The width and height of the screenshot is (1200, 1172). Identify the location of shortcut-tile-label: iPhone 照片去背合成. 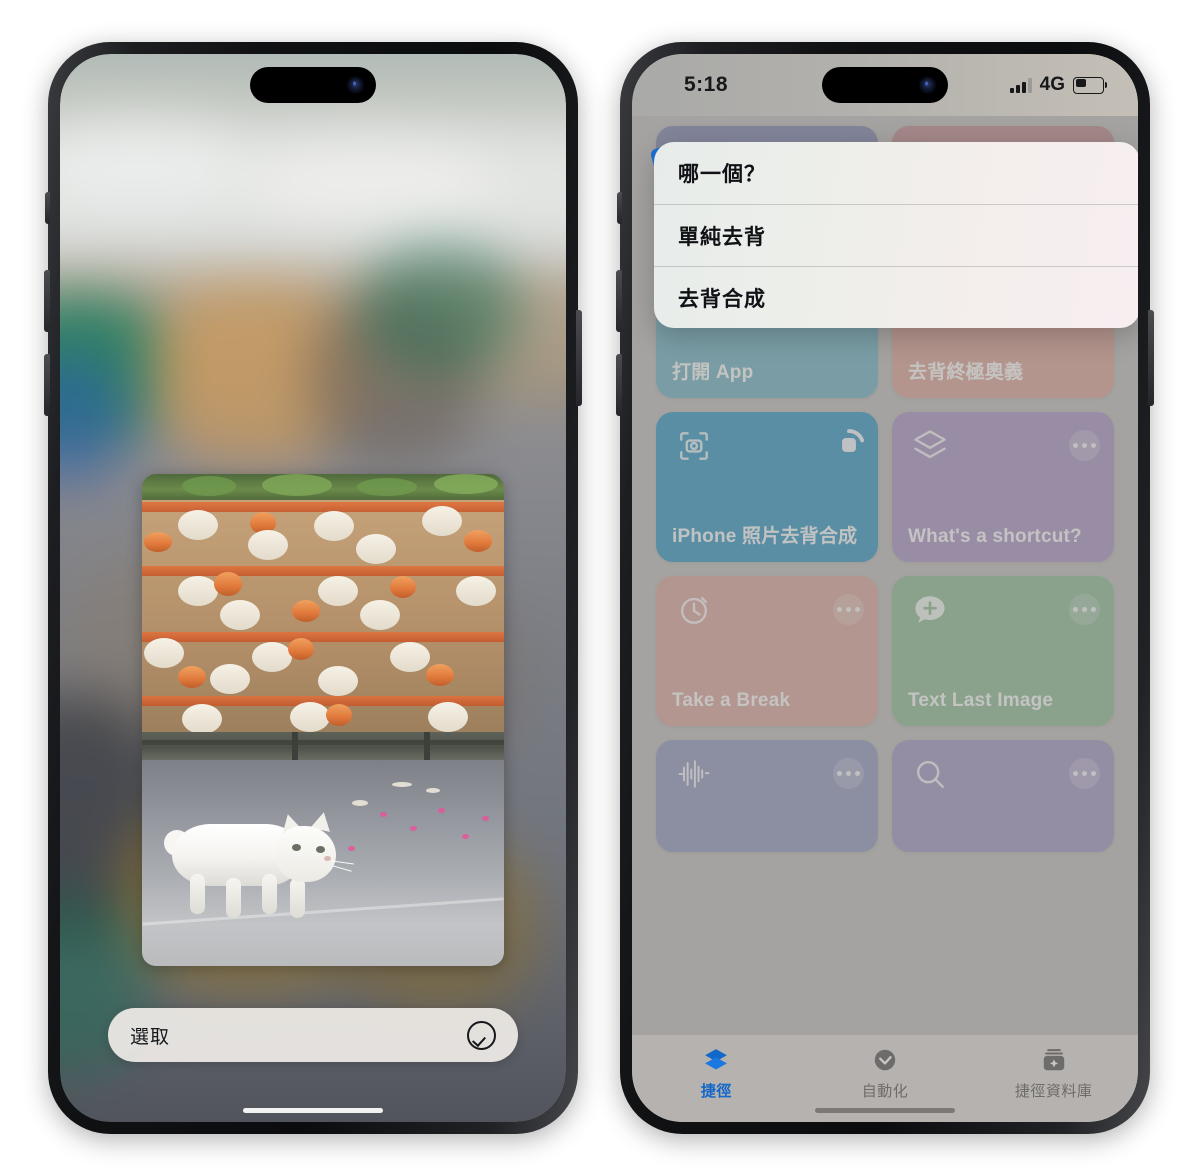
(765, 536).